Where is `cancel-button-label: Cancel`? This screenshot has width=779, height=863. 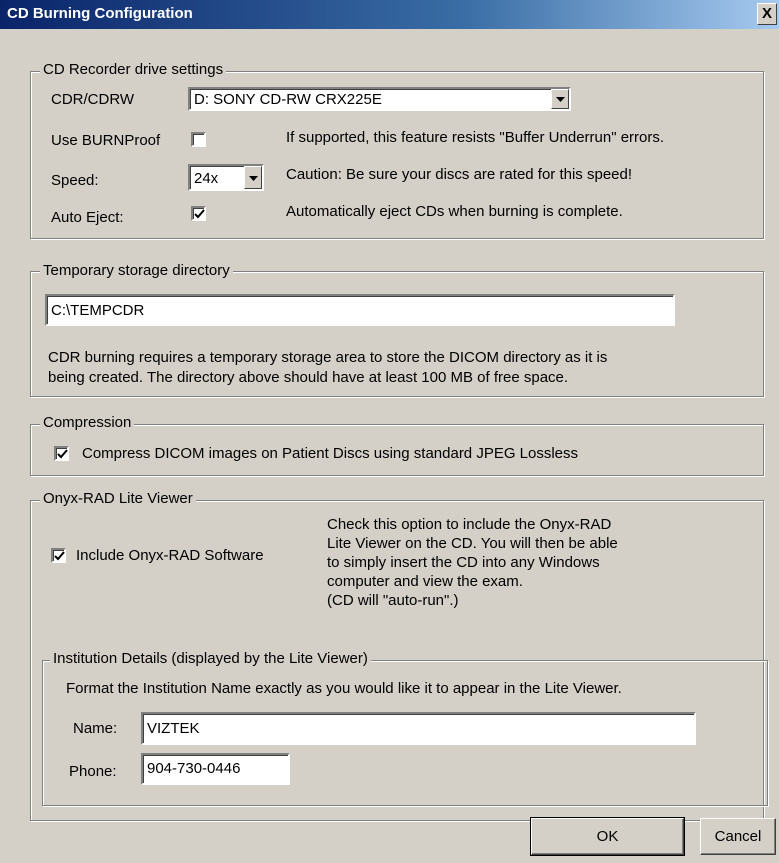 cancel-button-label: Cancel is located at coordinates (738, 836).